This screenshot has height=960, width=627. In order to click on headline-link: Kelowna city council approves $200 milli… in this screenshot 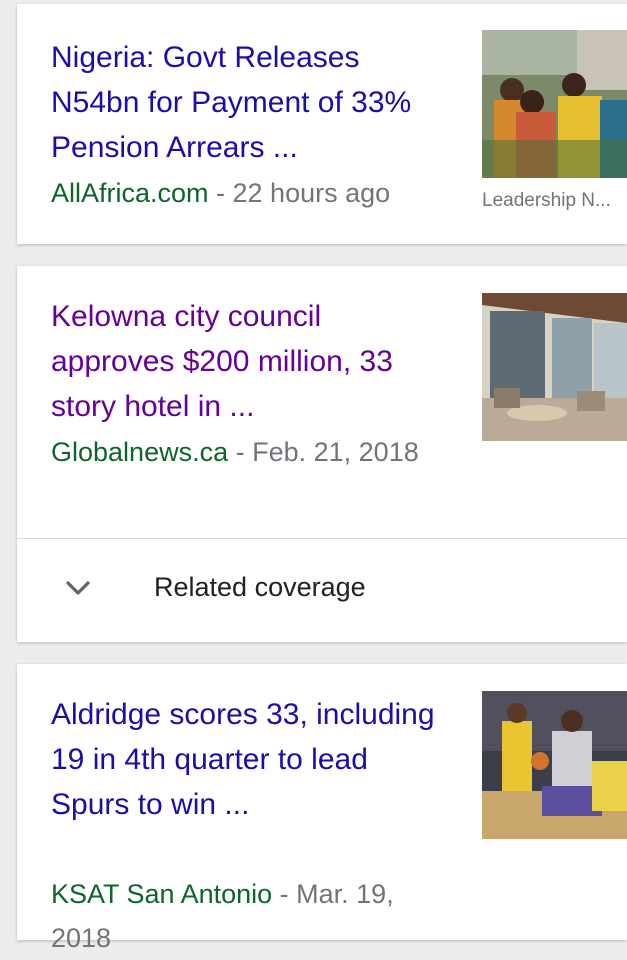, I will do `click(251, 361)`.